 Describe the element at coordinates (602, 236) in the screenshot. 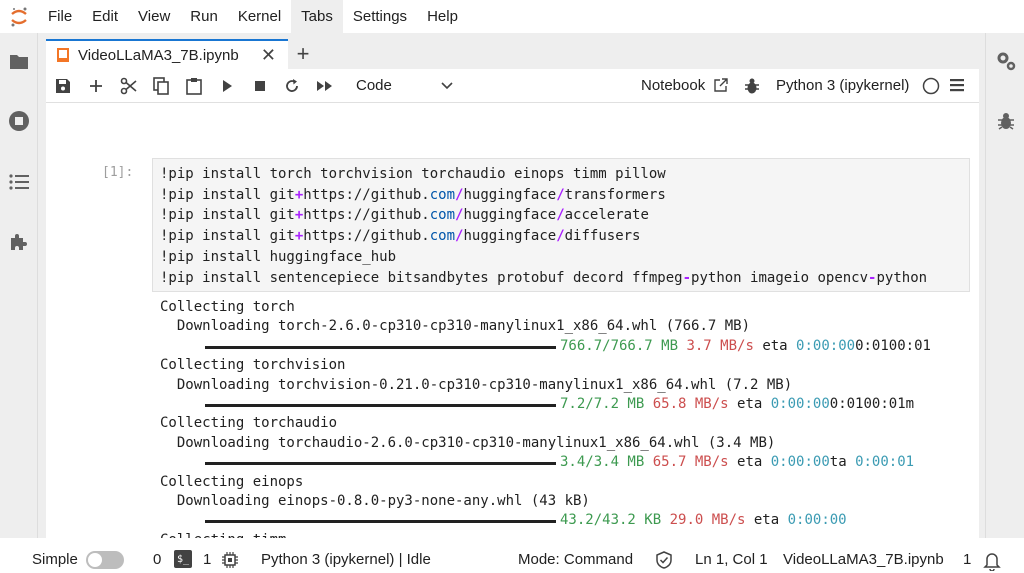

I see `code-token: diffusers` at that location.